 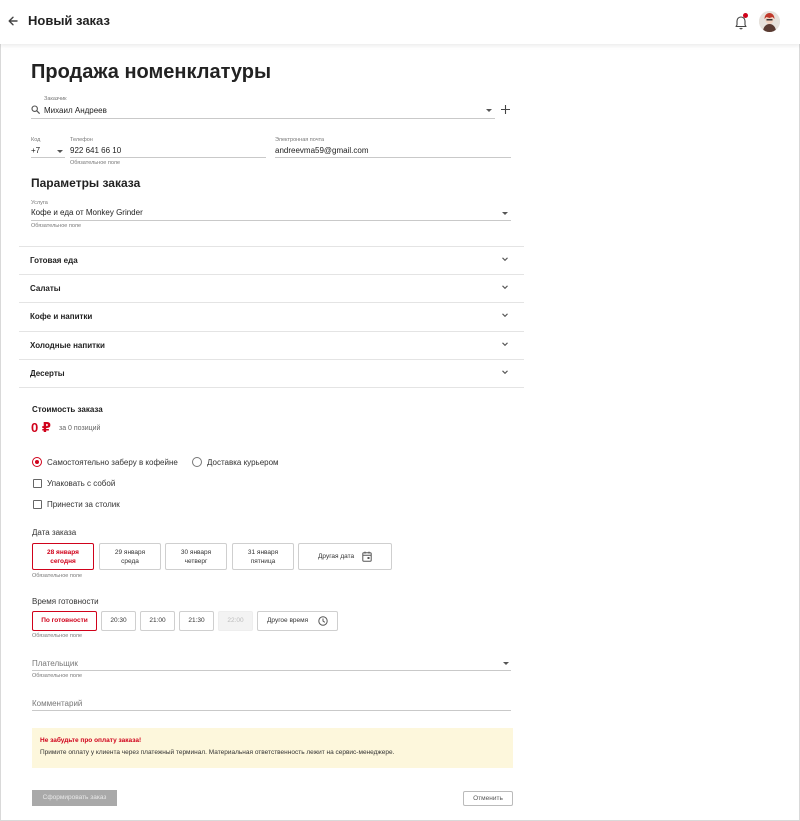 I want to click on category-label: Салаты, so click(x=45, y=288).